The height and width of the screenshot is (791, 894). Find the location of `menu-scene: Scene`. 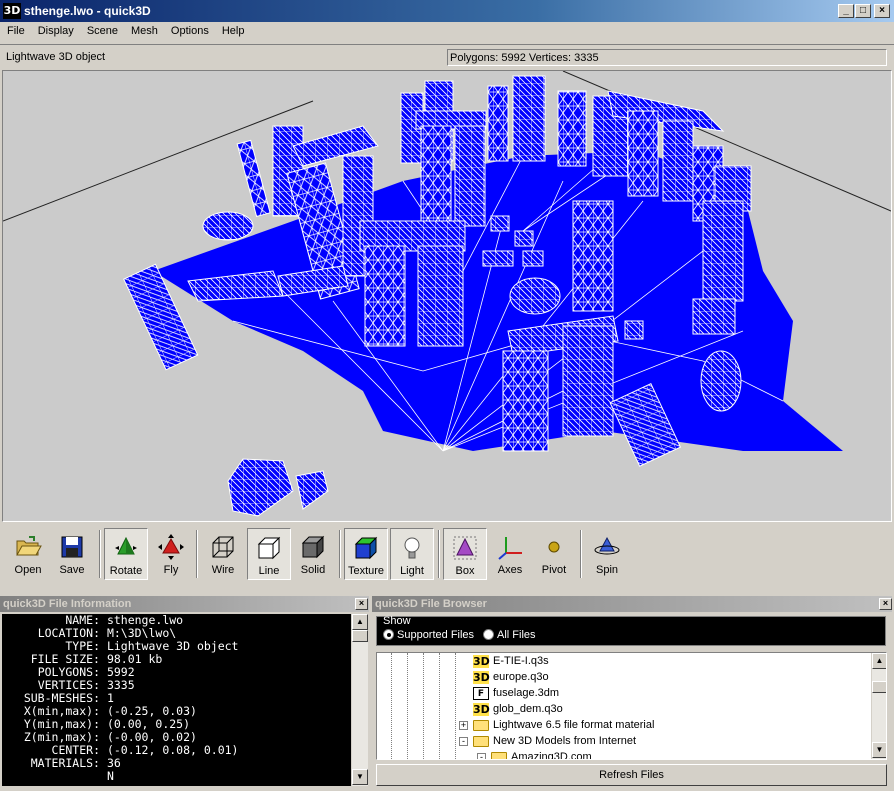

menu-scene: Scene is located at coordinates (102, 29).